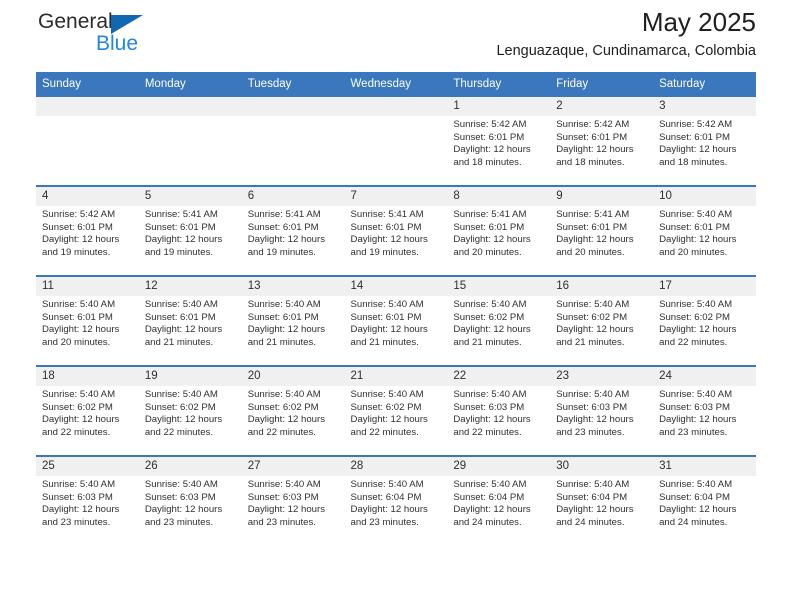  What do you see at coordinates (190, 106) in the screenshot?
I see `day-number` at bounding box center [190, 106].